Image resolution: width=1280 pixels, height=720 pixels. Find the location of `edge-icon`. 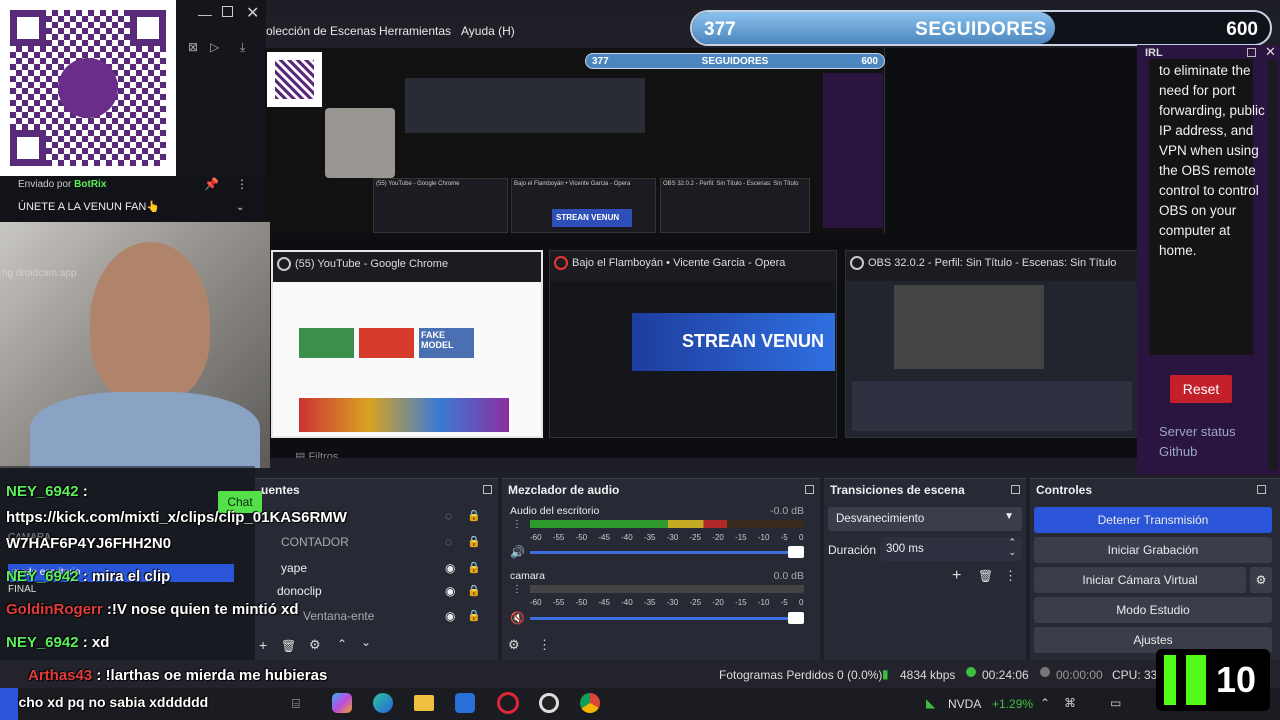

edge-icon is located at coordinates (383, 703).